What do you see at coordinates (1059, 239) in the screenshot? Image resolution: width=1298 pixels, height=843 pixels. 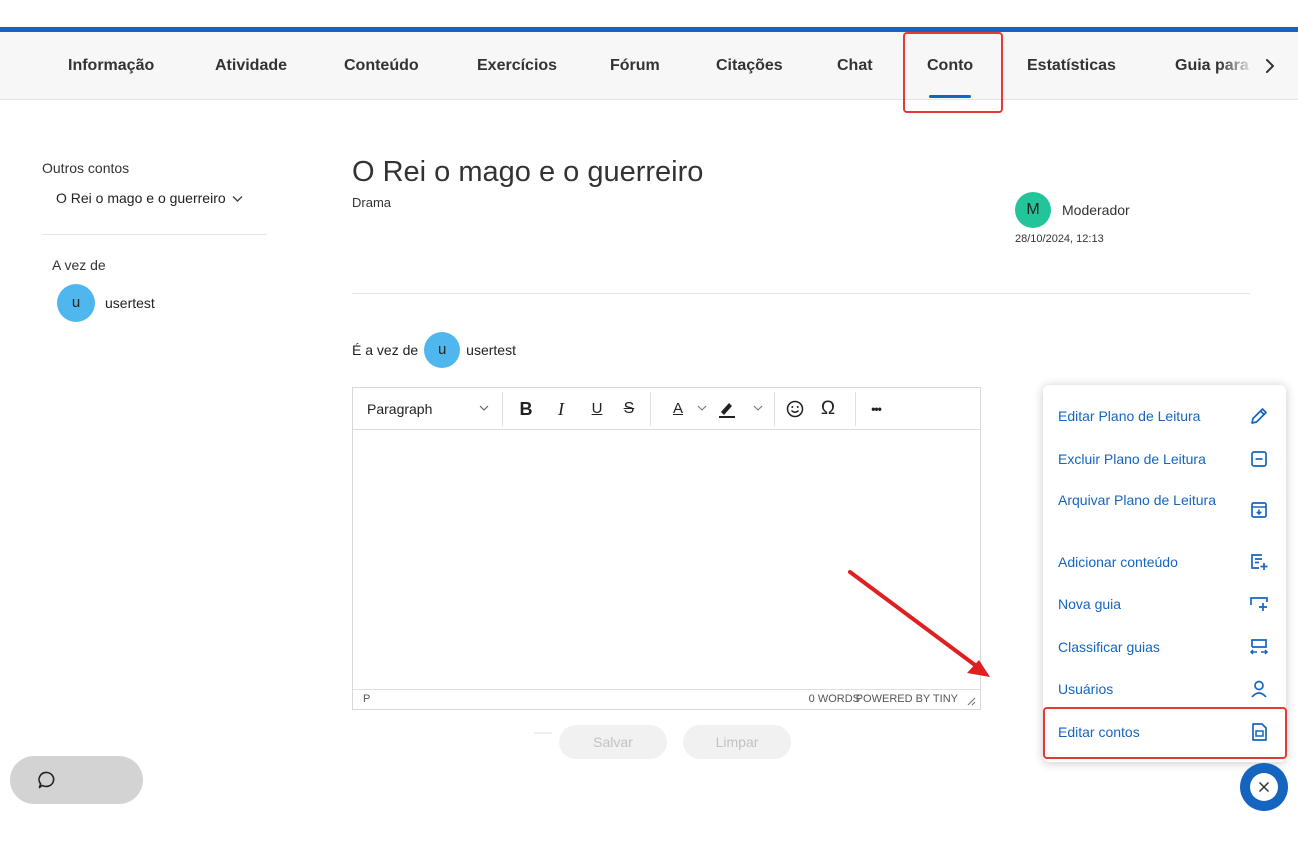 I see `author-date: 28/10/2024, 12:13` at bounding box center [1059, 239].